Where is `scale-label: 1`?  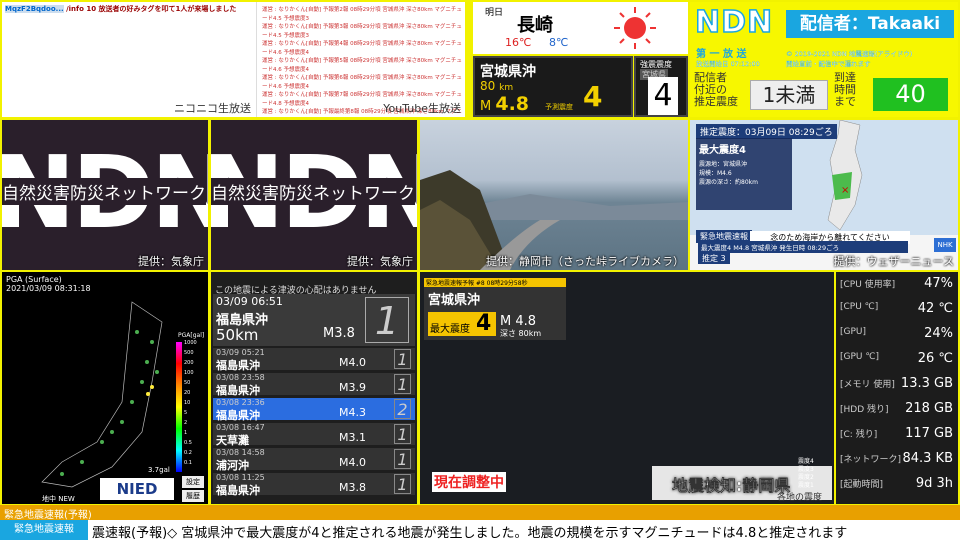
scale-label: 1 is located at coordinates (186, 433).